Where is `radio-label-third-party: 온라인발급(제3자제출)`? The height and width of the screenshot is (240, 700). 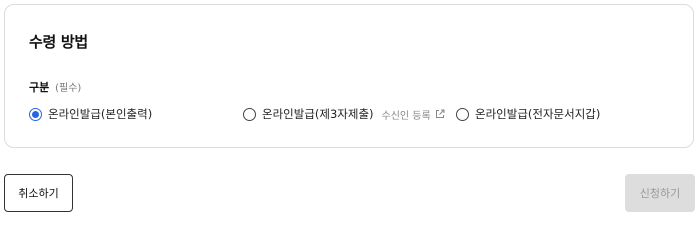
radio-label-third-party: 온라인발급(제3자제출) is located at coordinates (318, 114).